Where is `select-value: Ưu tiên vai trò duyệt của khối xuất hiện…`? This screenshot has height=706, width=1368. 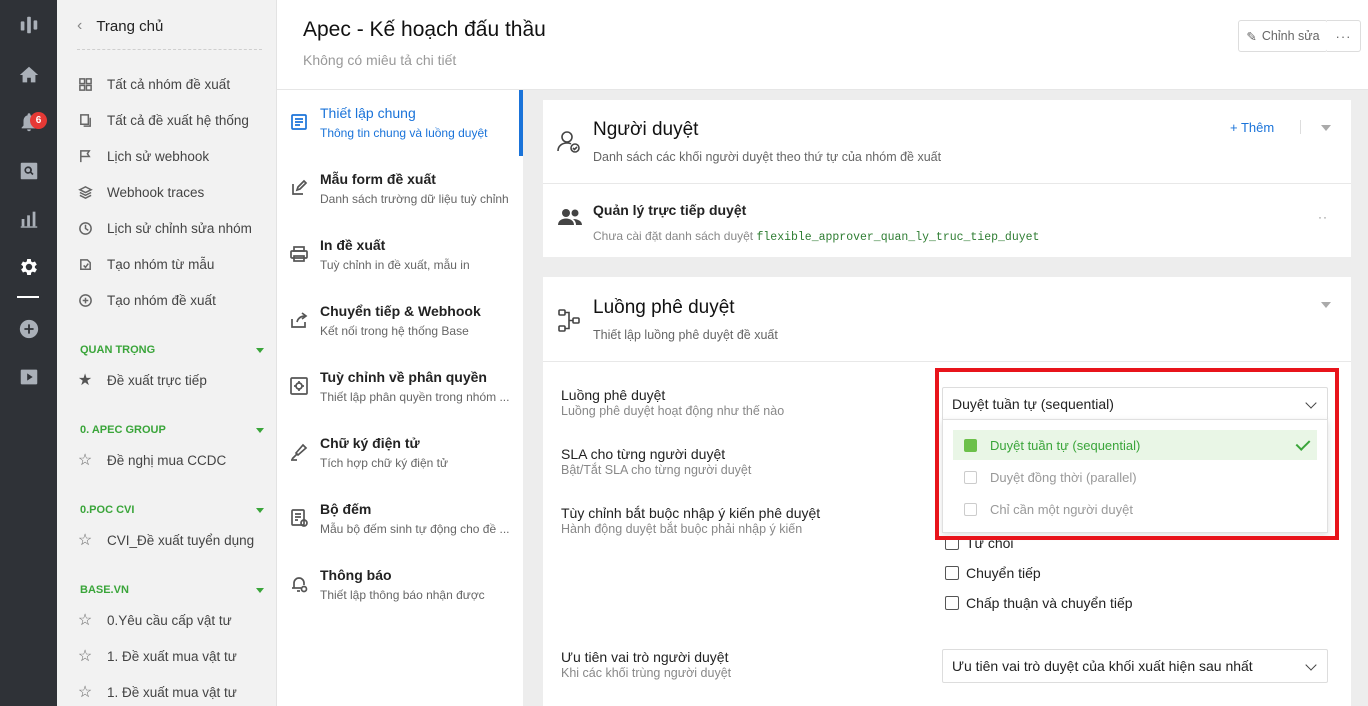 select-value: Ưu tiên vai trò duyệt của khối xuất hiện… is located at coordinates (1102, 666).